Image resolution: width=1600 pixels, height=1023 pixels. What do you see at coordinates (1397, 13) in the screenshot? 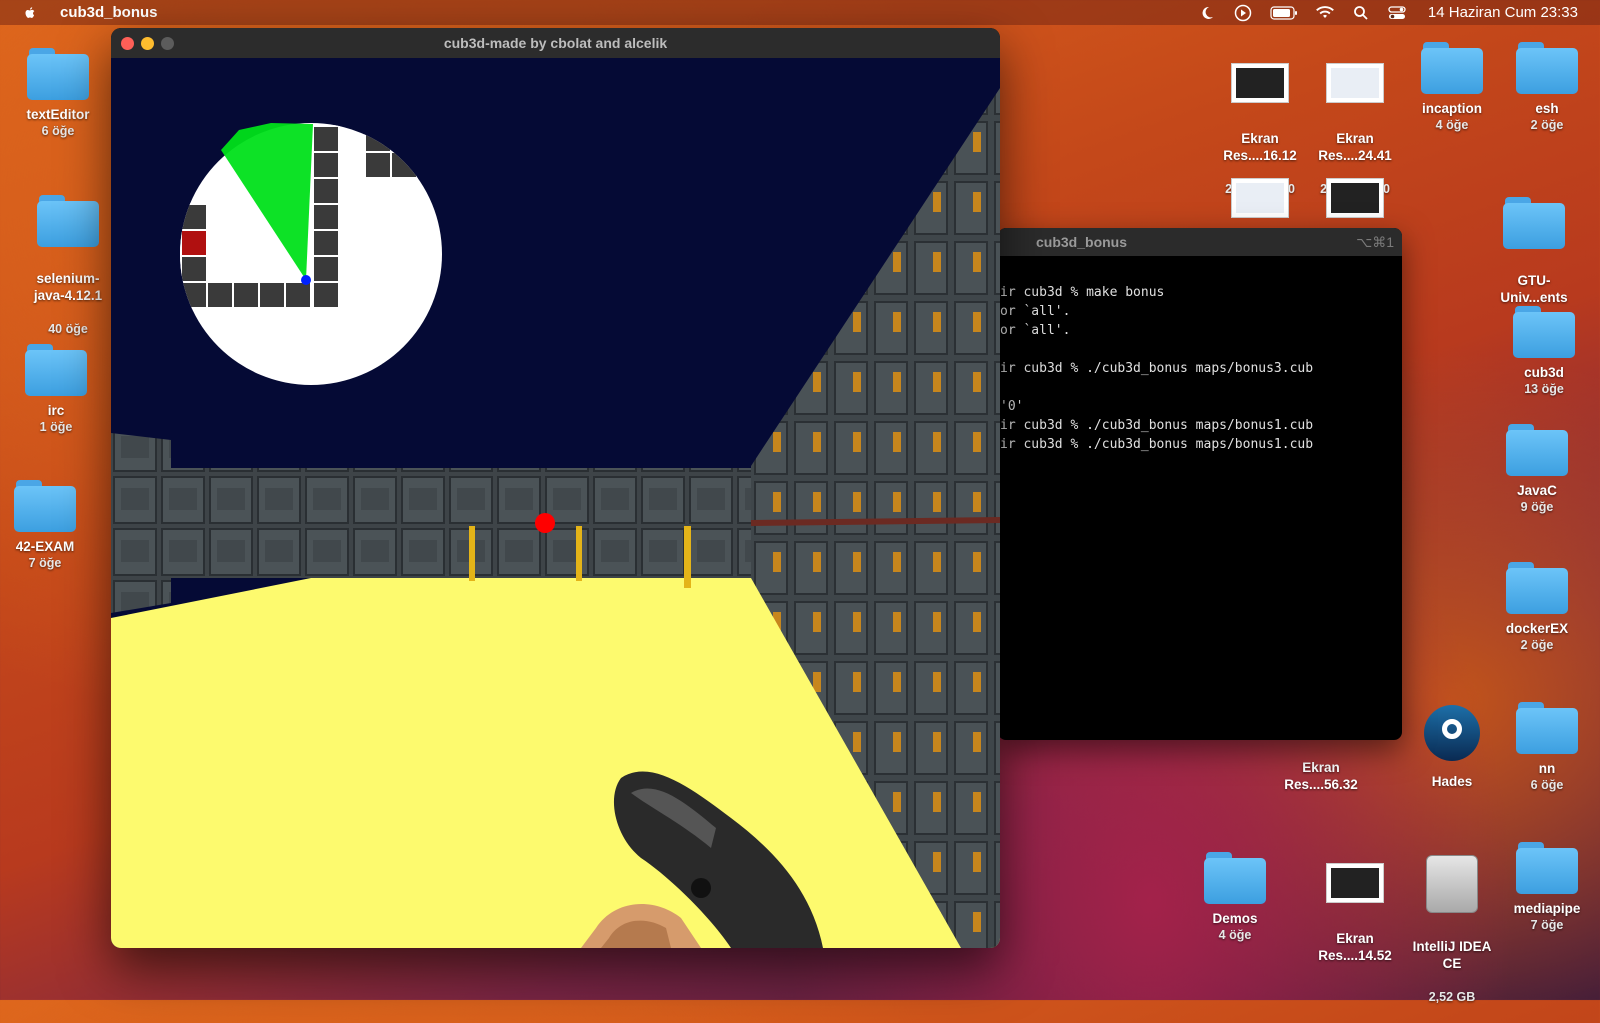
I see `control-center-icon` at bounding box center [1397, 13].